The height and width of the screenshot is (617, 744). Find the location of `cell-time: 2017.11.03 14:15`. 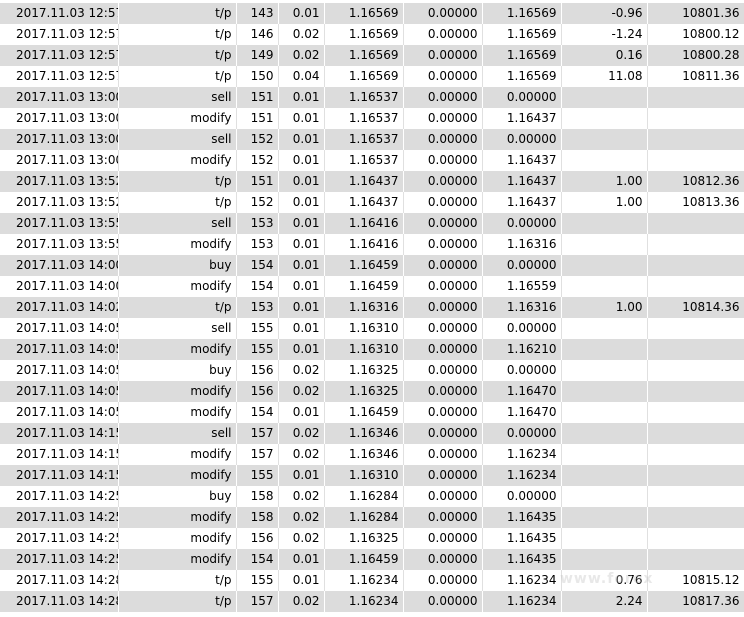

cell-time: 2017.11.03 14:15 is located at coordinates (59, 433).